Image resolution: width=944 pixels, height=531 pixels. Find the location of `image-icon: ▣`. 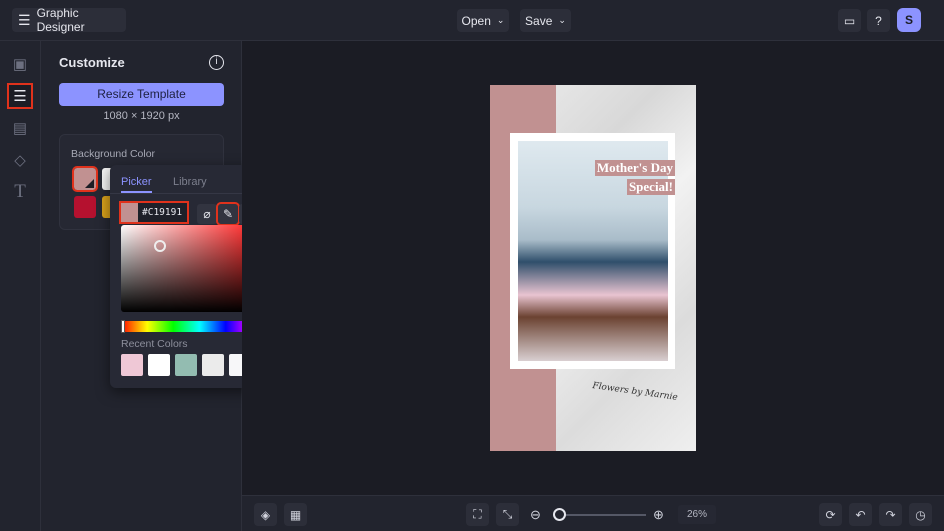

image-icon: ▣ is located at coordinates (20, 64).